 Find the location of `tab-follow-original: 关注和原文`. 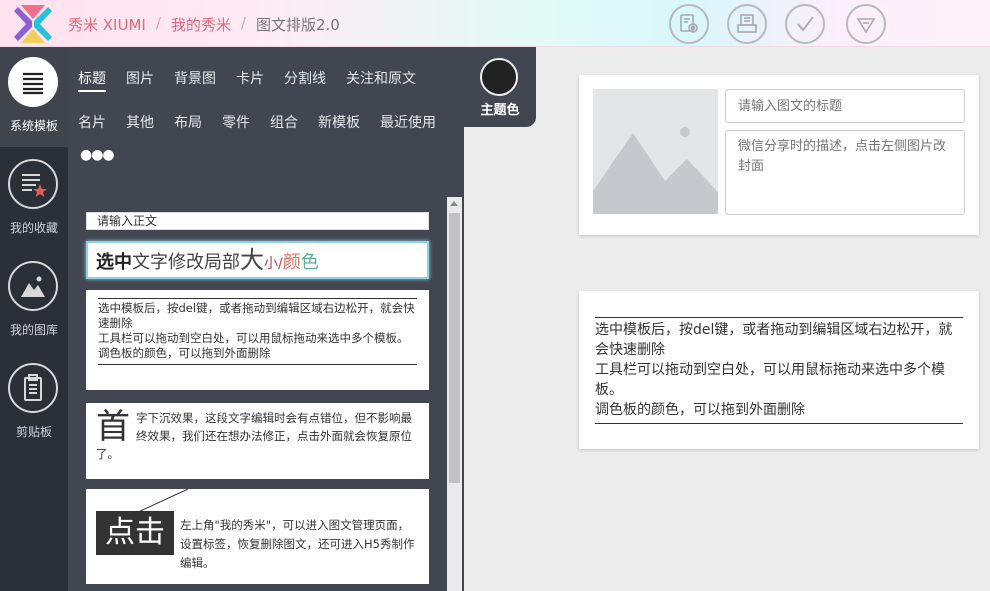

tab-follow-original: 关注和原文 is located at coordinates (381, 78).